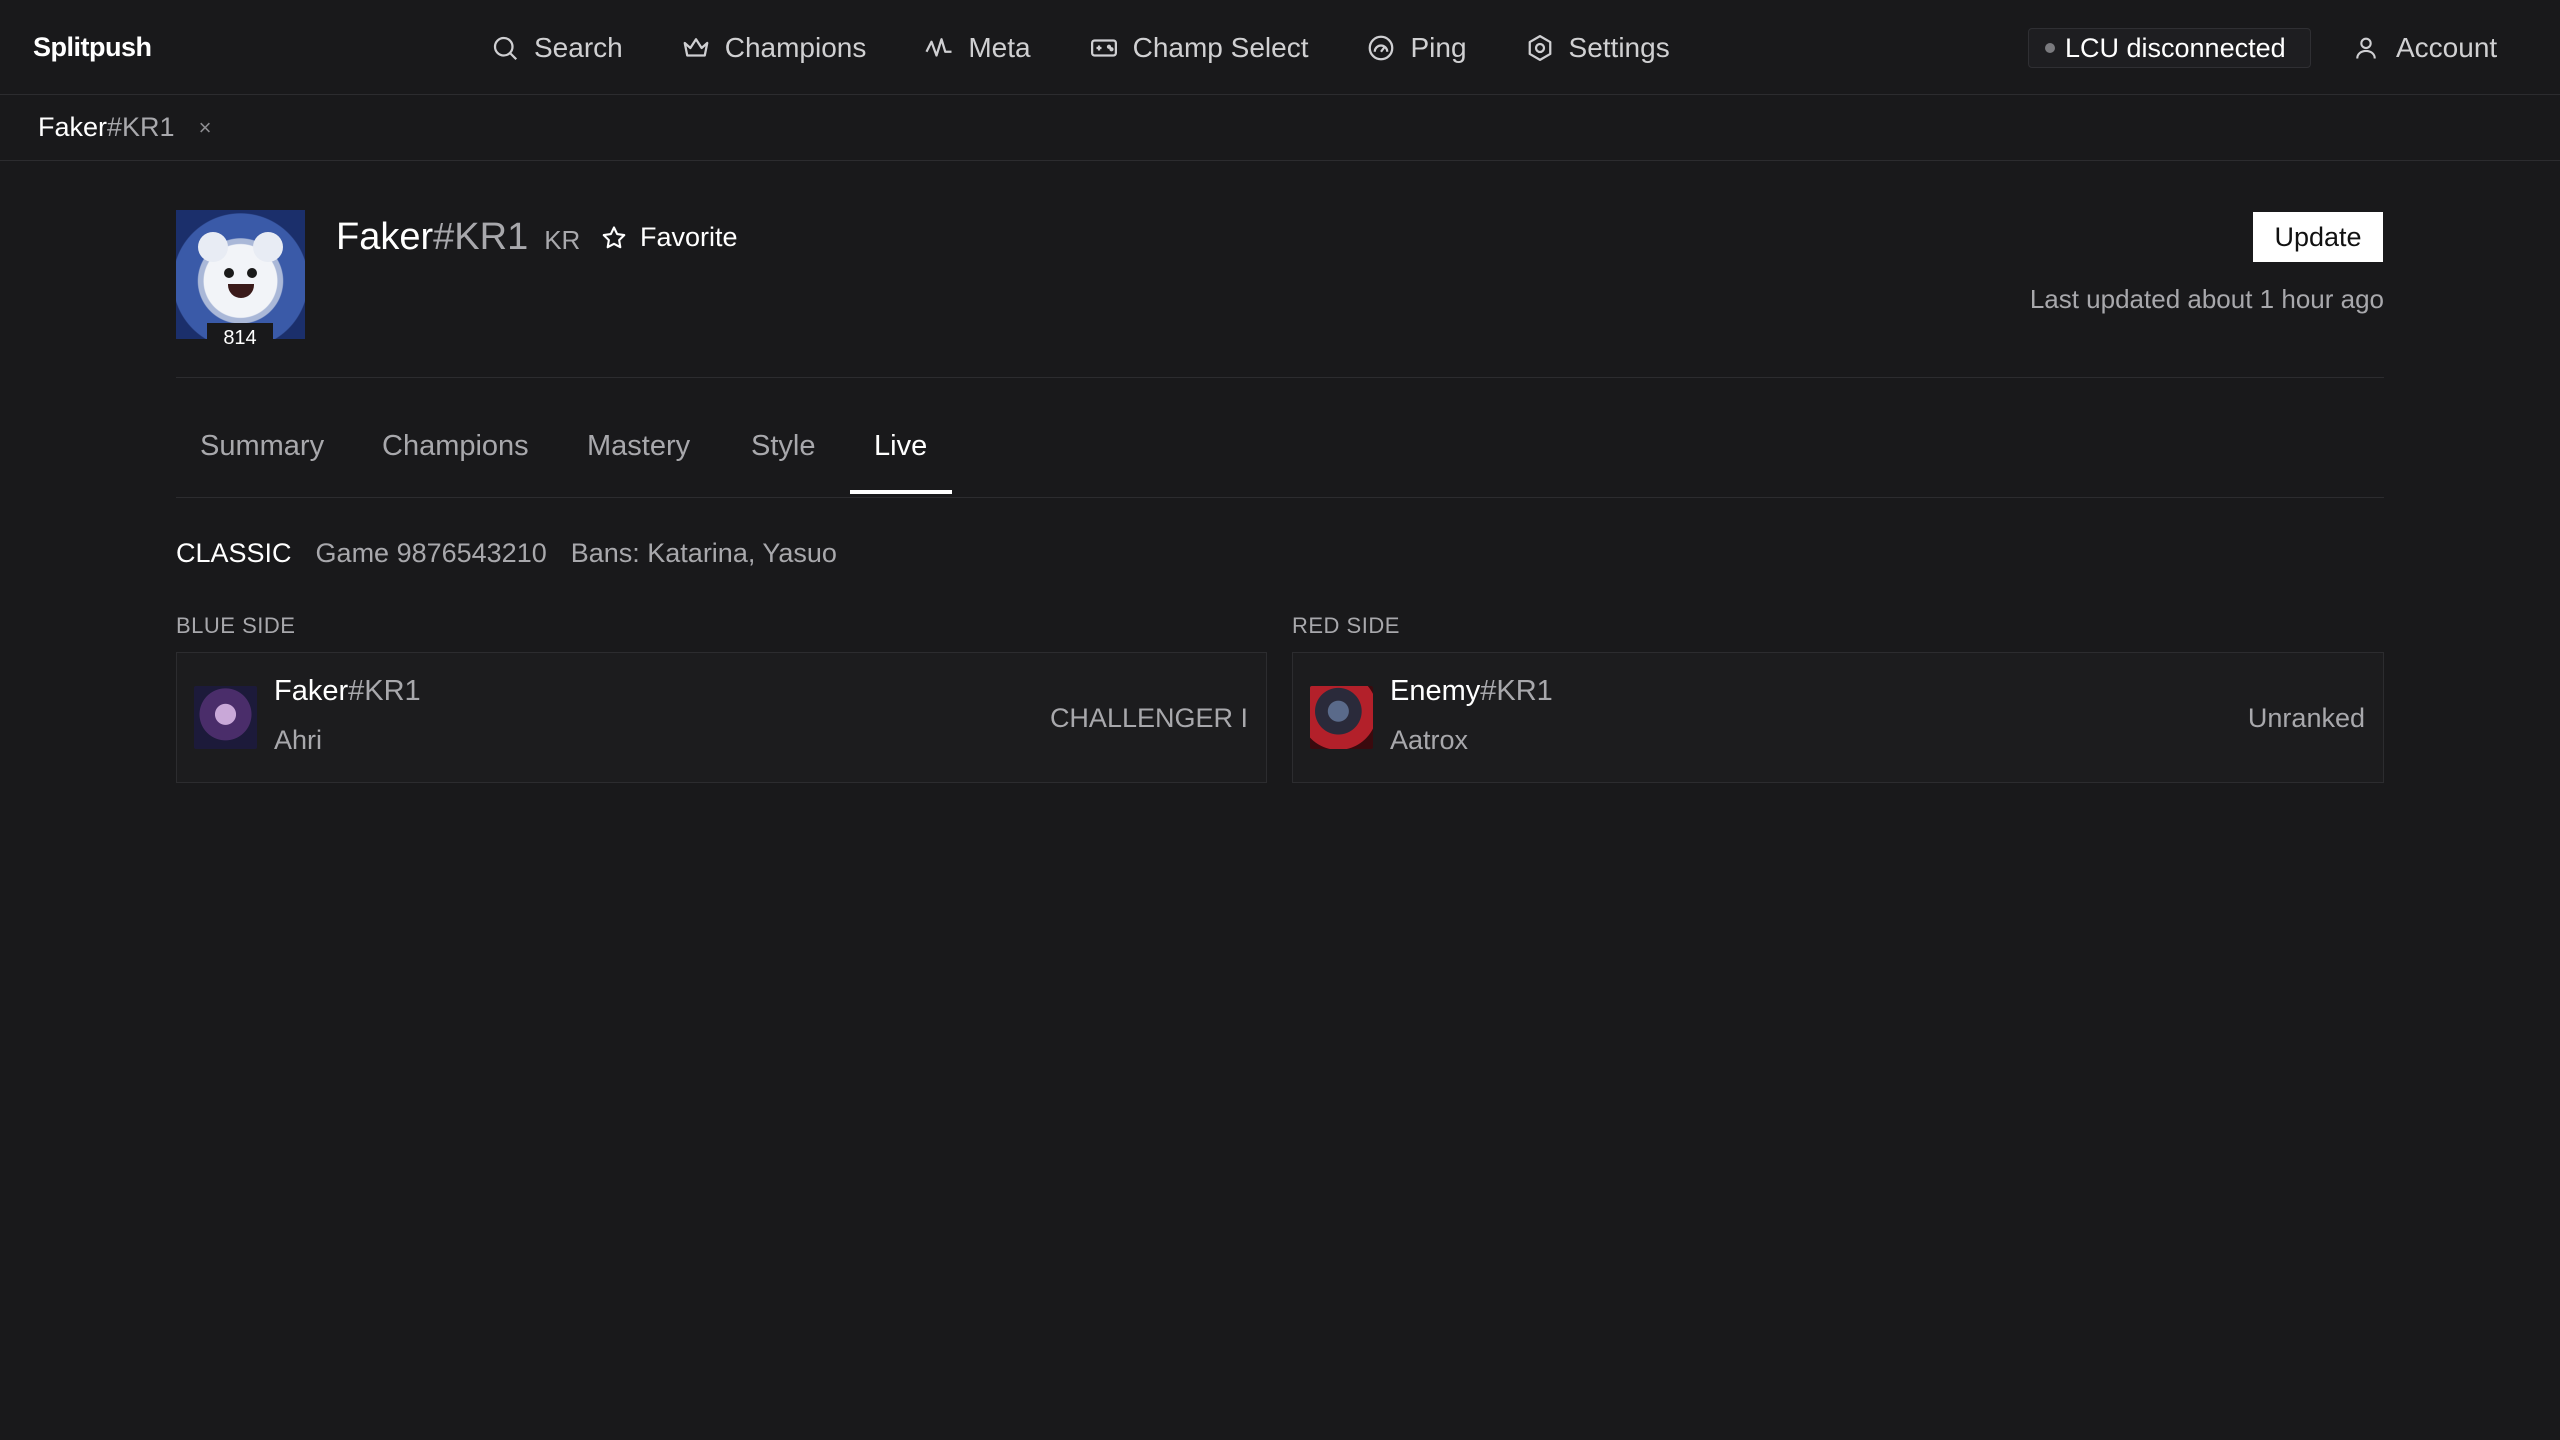 The width and height of the screenshot is (2560, 1440). Describe the element at coordinates (240, 274) in the screenshot. I see `avatar` at that location.